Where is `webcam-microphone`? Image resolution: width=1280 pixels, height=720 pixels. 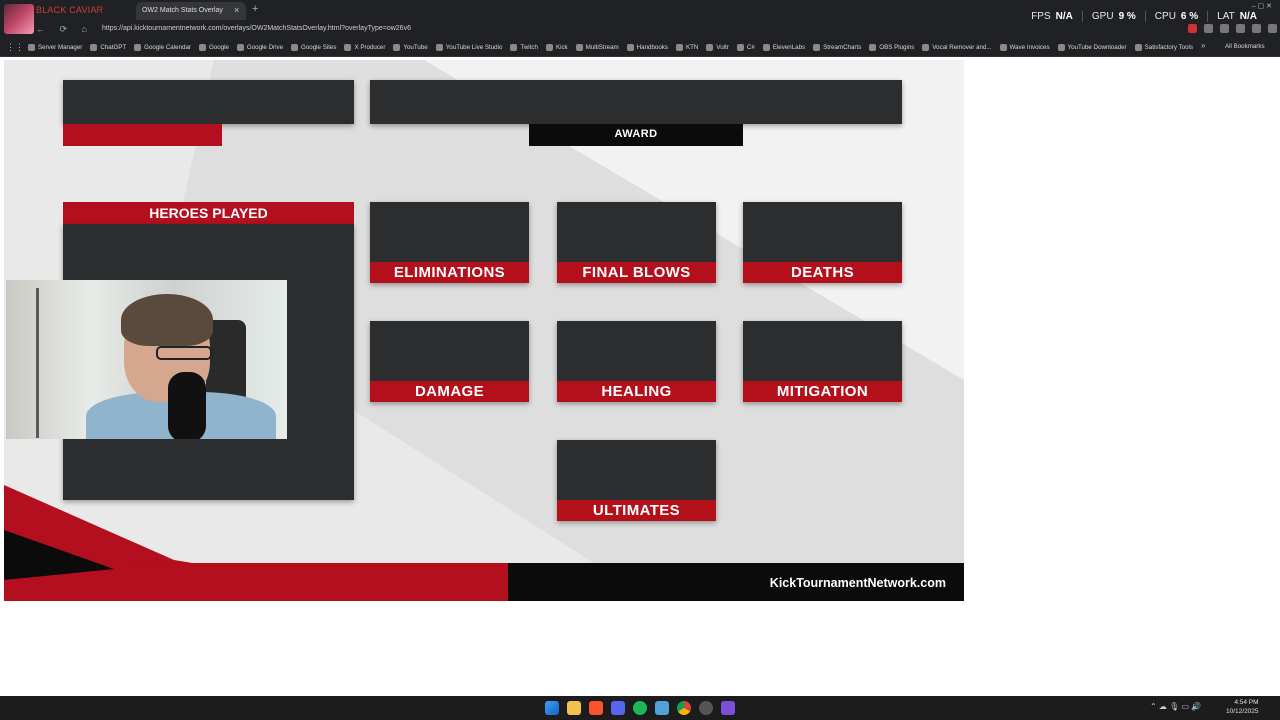
webcam-microphone is located at coordinates (187, 405).